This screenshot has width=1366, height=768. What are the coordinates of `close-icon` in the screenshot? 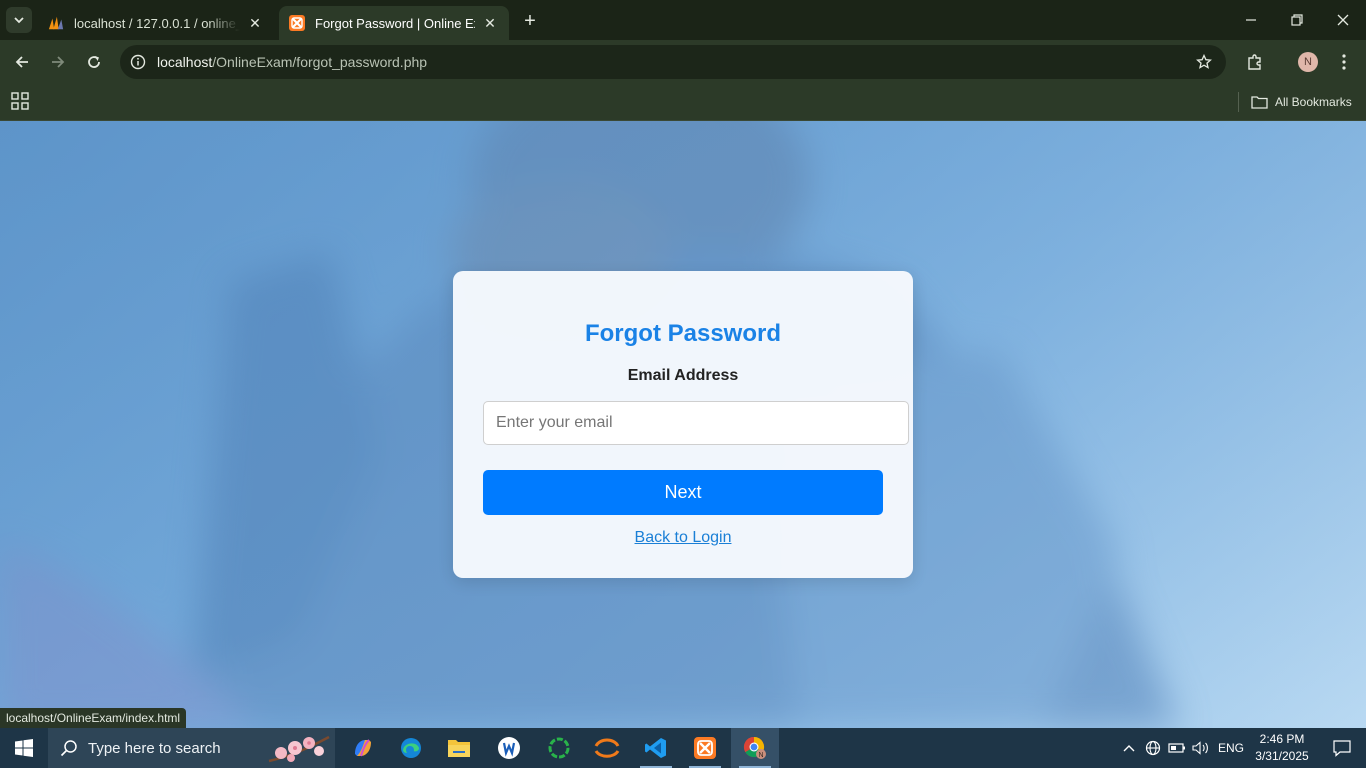 It's located at (1343, 20).